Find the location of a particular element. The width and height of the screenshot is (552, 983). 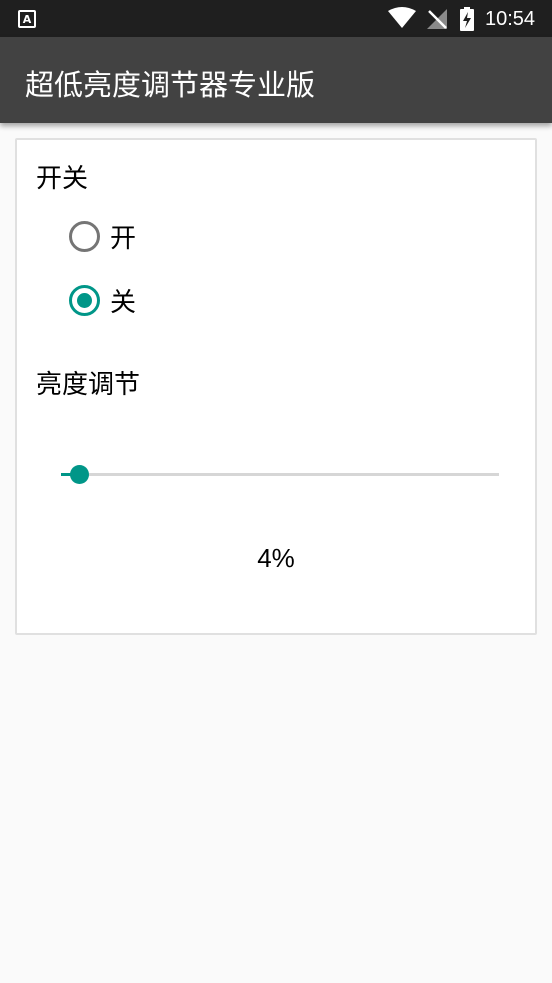

clock: 10:54 is located at coordinates (510, 19).